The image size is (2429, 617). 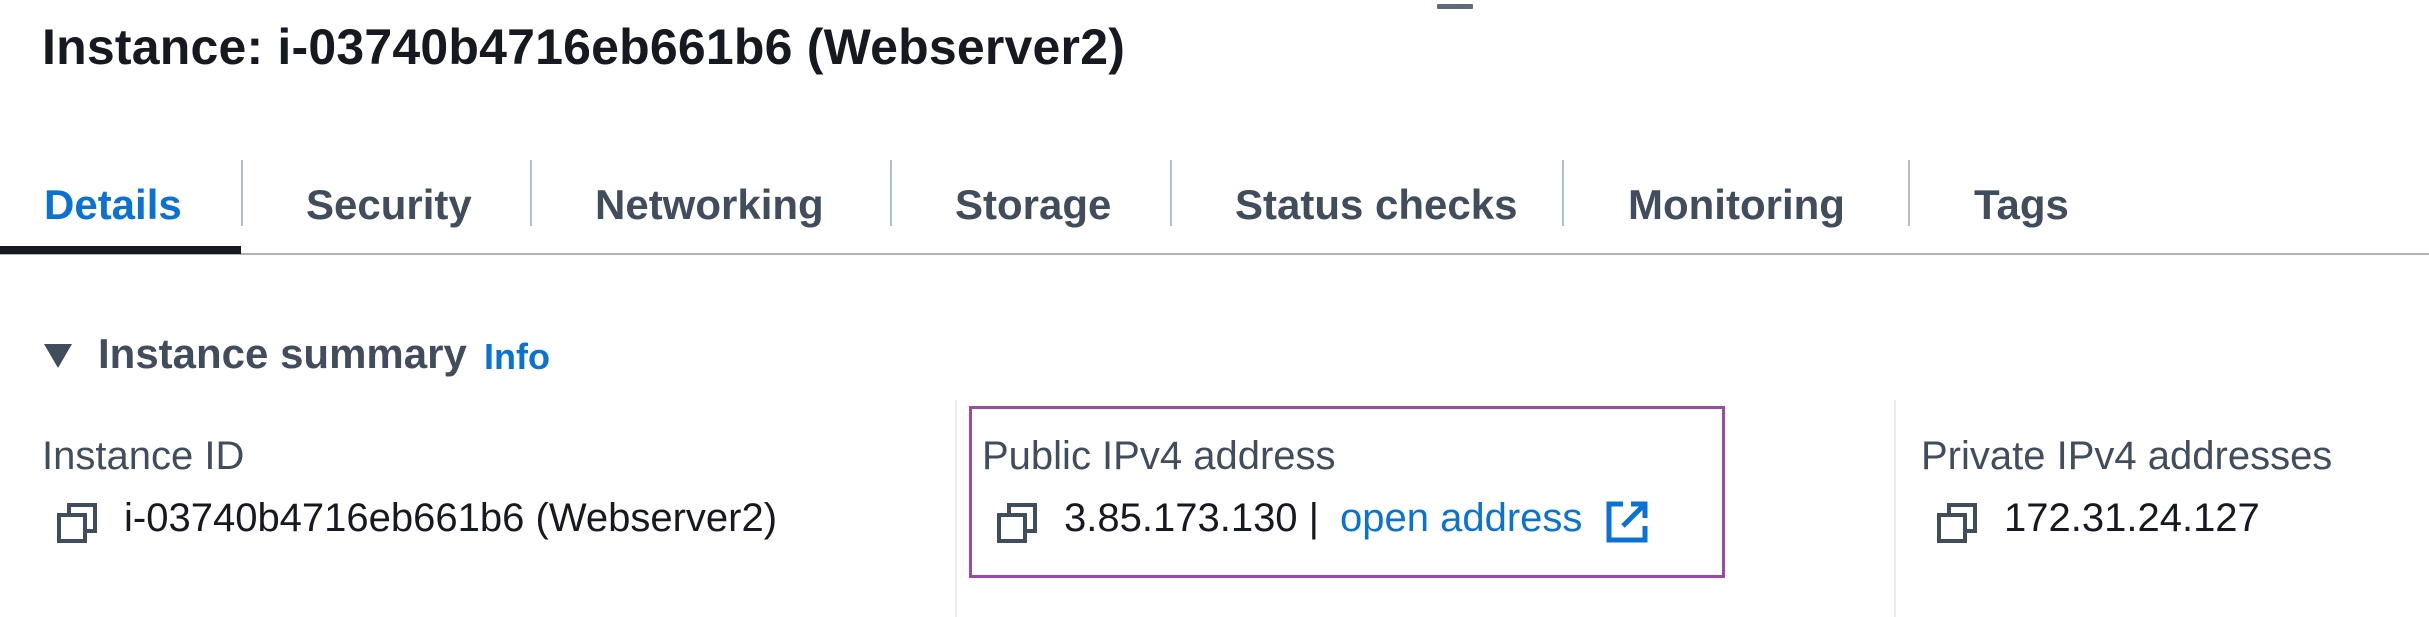 What do you see at coordinates (143, 456) in the screenshot?
I see `instance-id-label: Instance ID` at bounding box center [143, 456].